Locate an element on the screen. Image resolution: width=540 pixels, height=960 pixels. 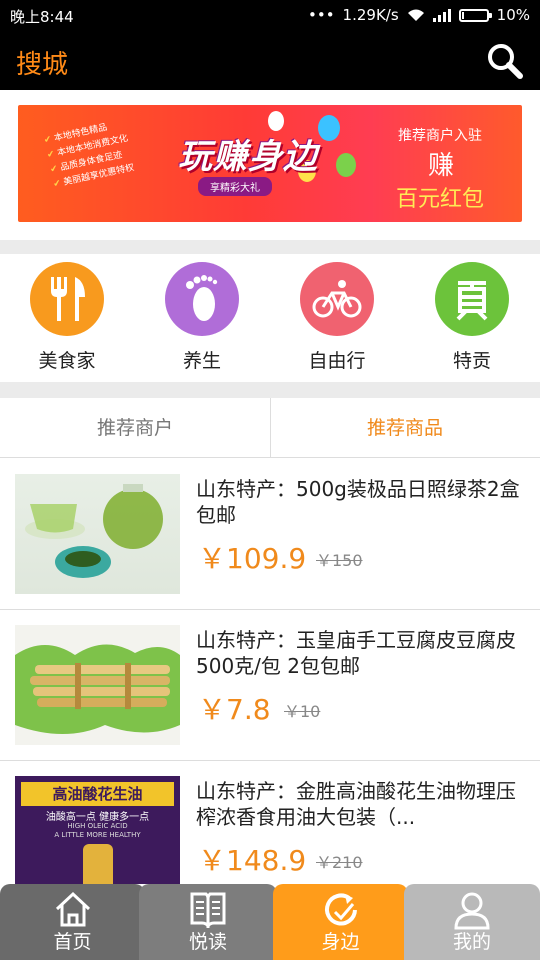
status-time: 晚上8:44 is located at coordinates (42, 17).